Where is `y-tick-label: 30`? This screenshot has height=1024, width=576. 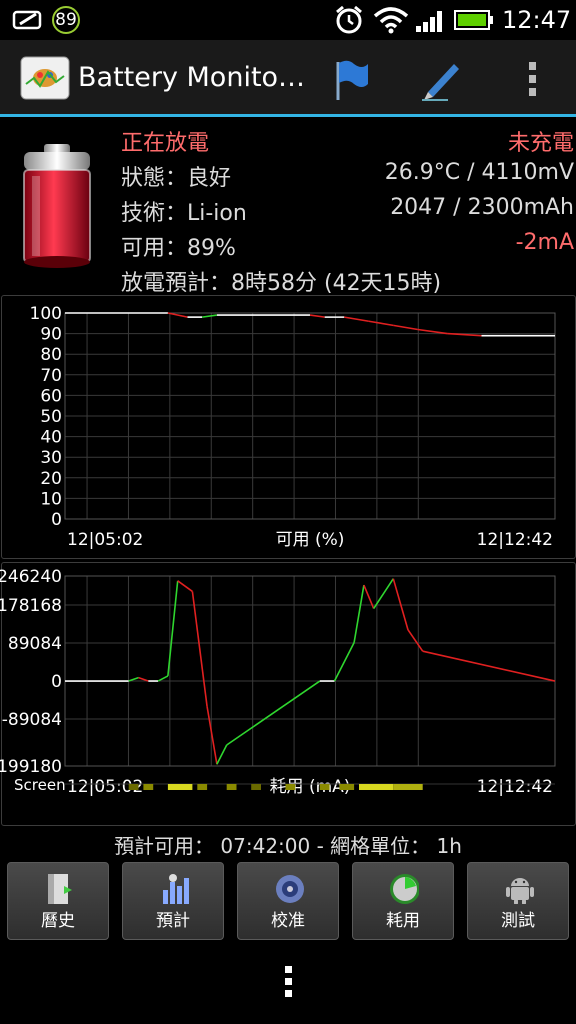
y-tick-label: 30 is located at coordinates (51, 458).